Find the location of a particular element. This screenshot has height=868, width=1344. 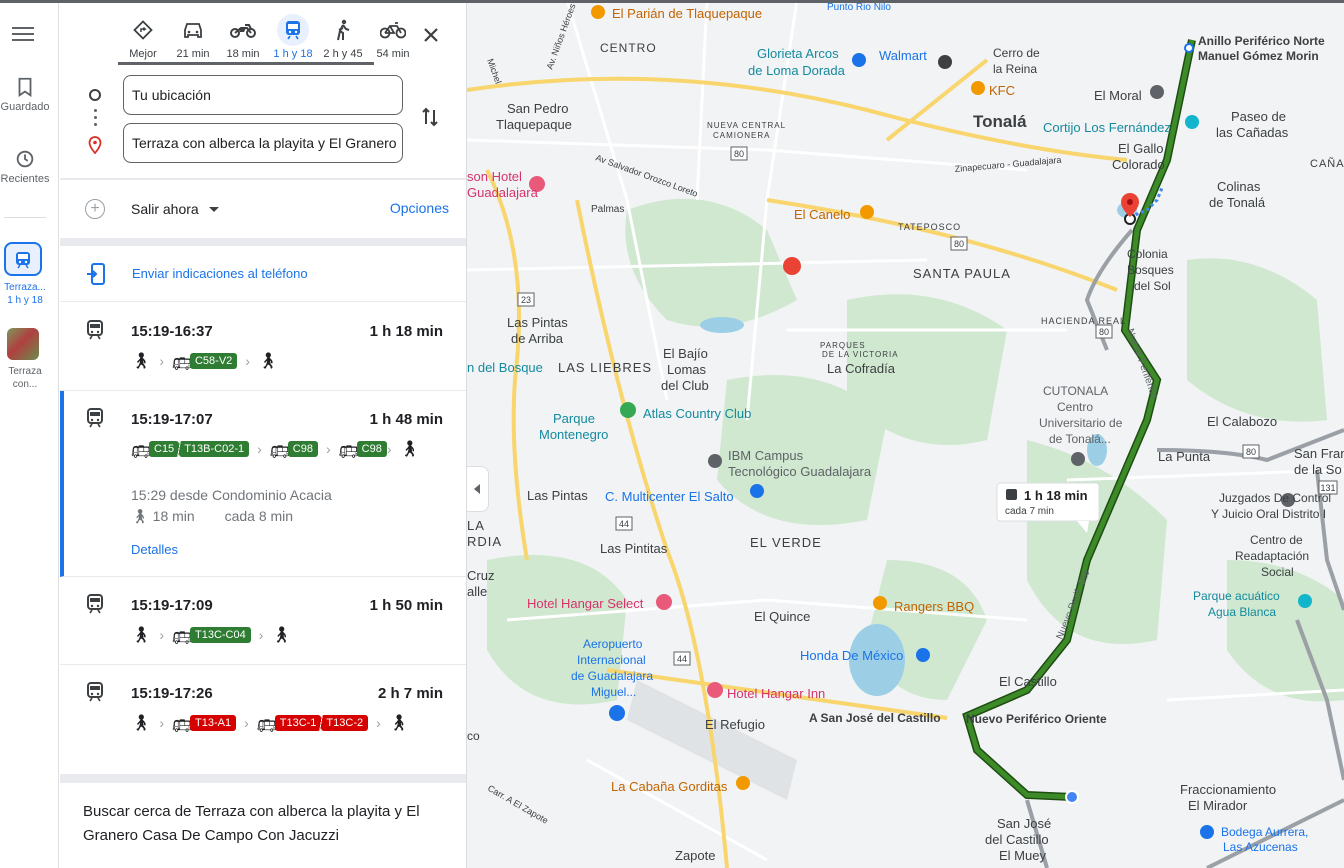

recent-label: Recientes is located at coordinates (25, 179).